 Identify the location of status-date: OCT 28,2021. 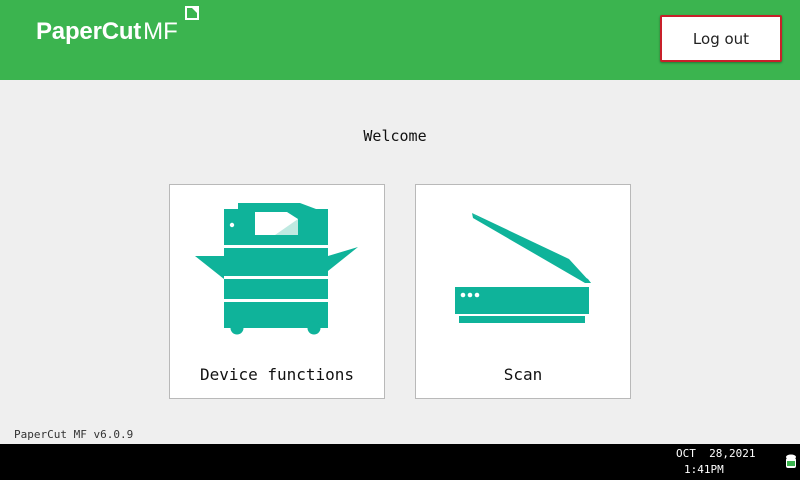
(716, 453).